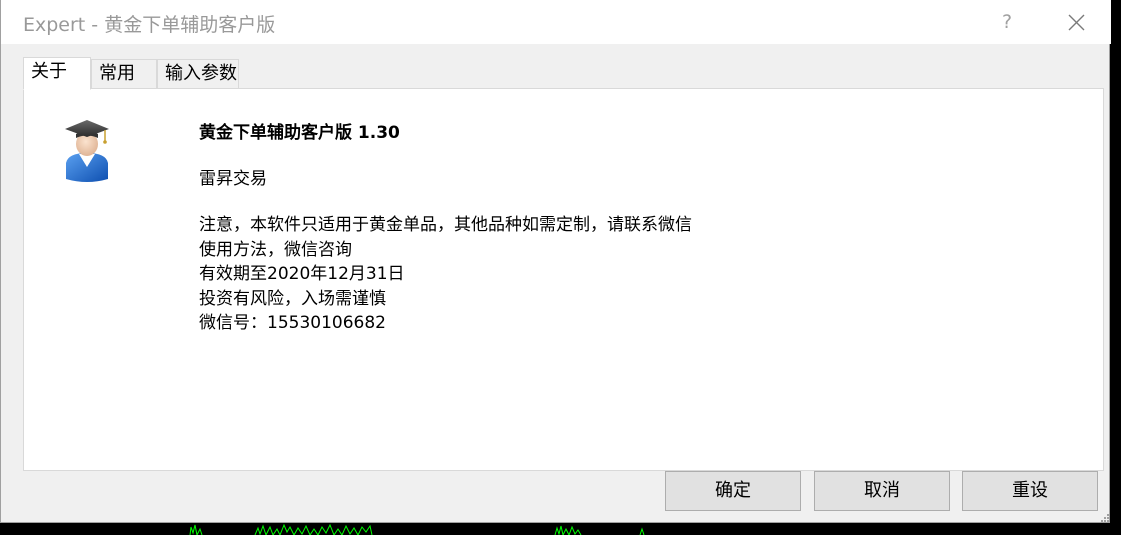 The width and height of the screenshot is (1121, 535). I want to click on close-button, so click(1076, 22).